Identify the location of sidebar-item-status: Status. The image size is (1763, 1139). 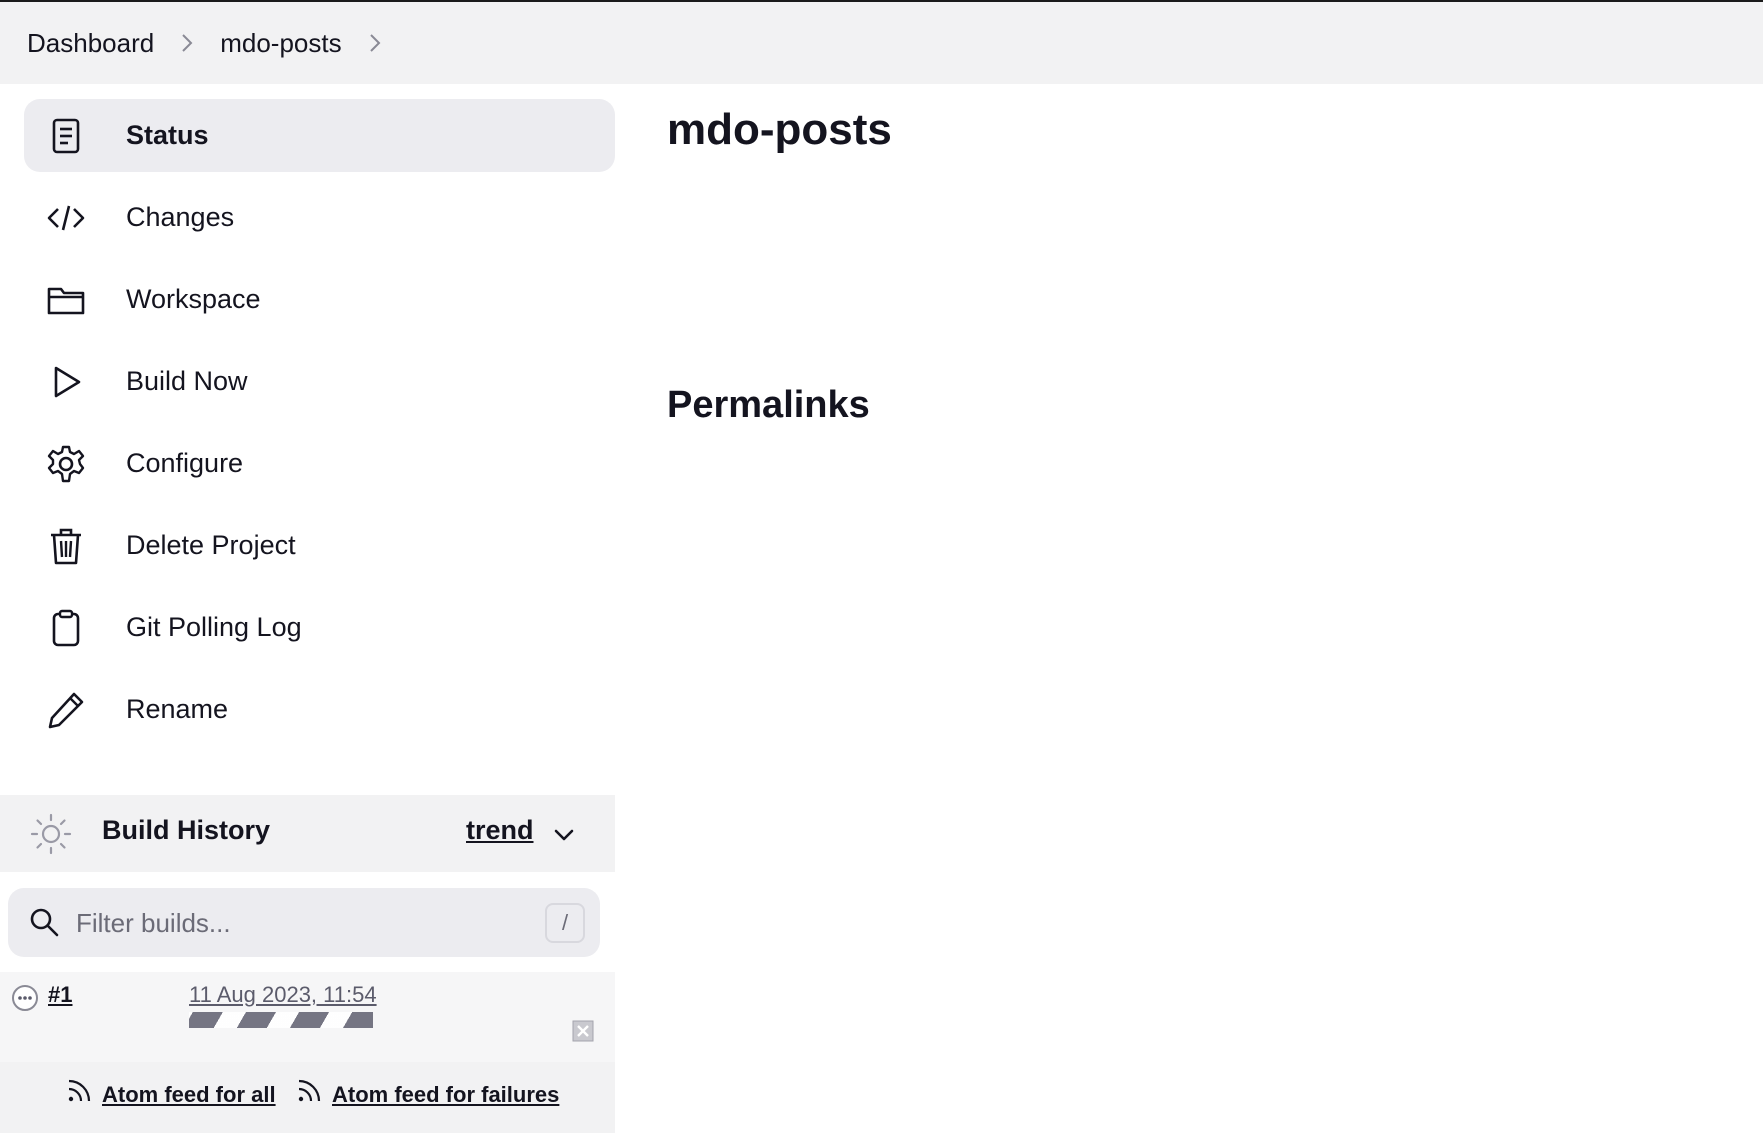
(319, 135).